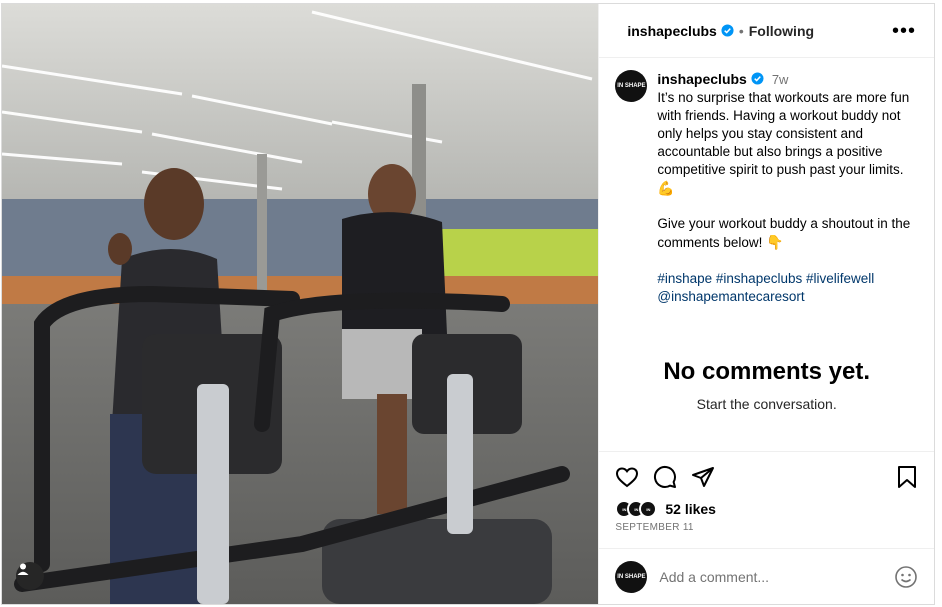  What do you see at coordinates (907, 477) in the screenshot?
I see `bookmark-icon` at bounding box center [907, 477].